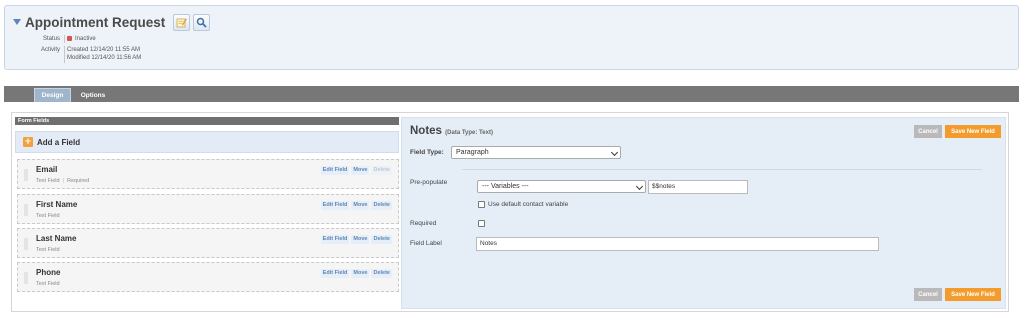  Describe the element at coordinates (17, 22) in the screenshot. I see `collapse-arrow-icon` at that location.